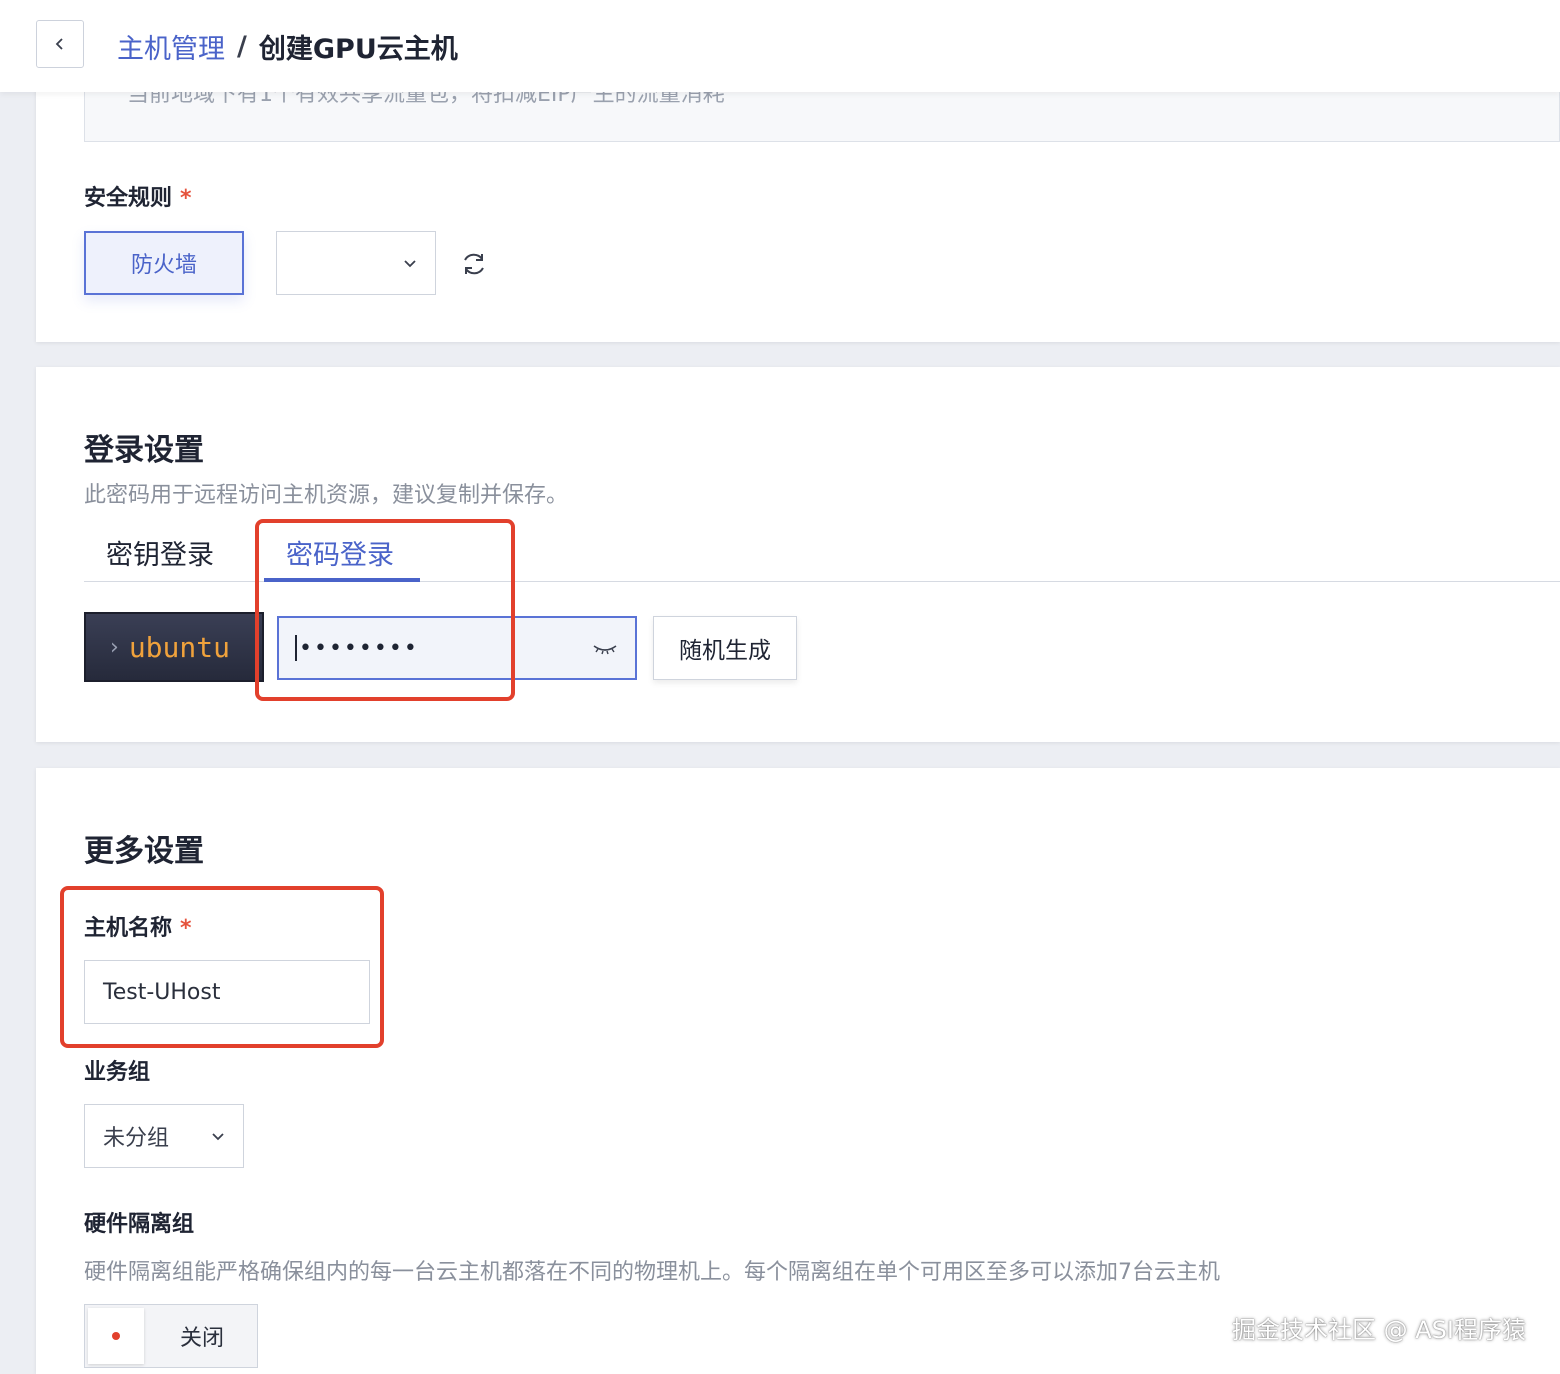 The height and width of the screenshot is (1374, 1560). Describe the element at coordinates (160, 552) in the screenshot. I see `tab-key-login: 密钥登录` at that location.